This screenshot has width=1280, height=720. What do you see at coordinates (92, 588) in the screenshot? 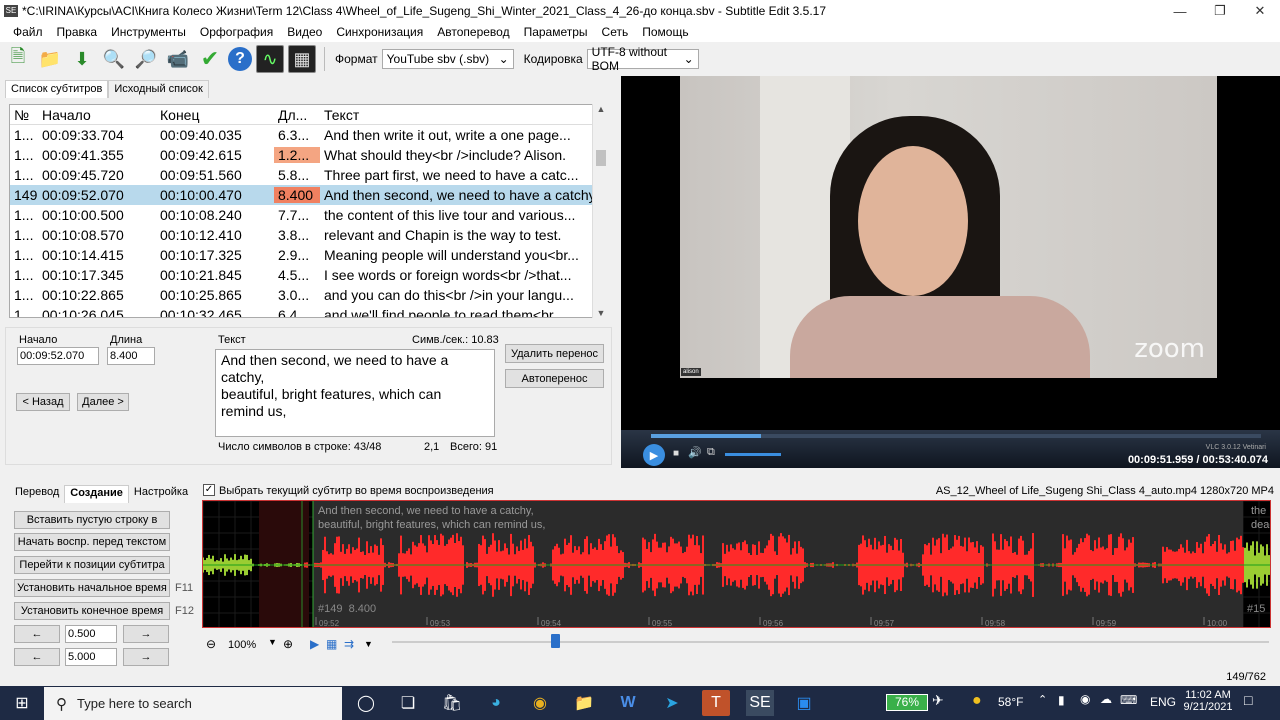
I see `set-start-time-button: Установить начальное время` at bounding box center [92, 588].